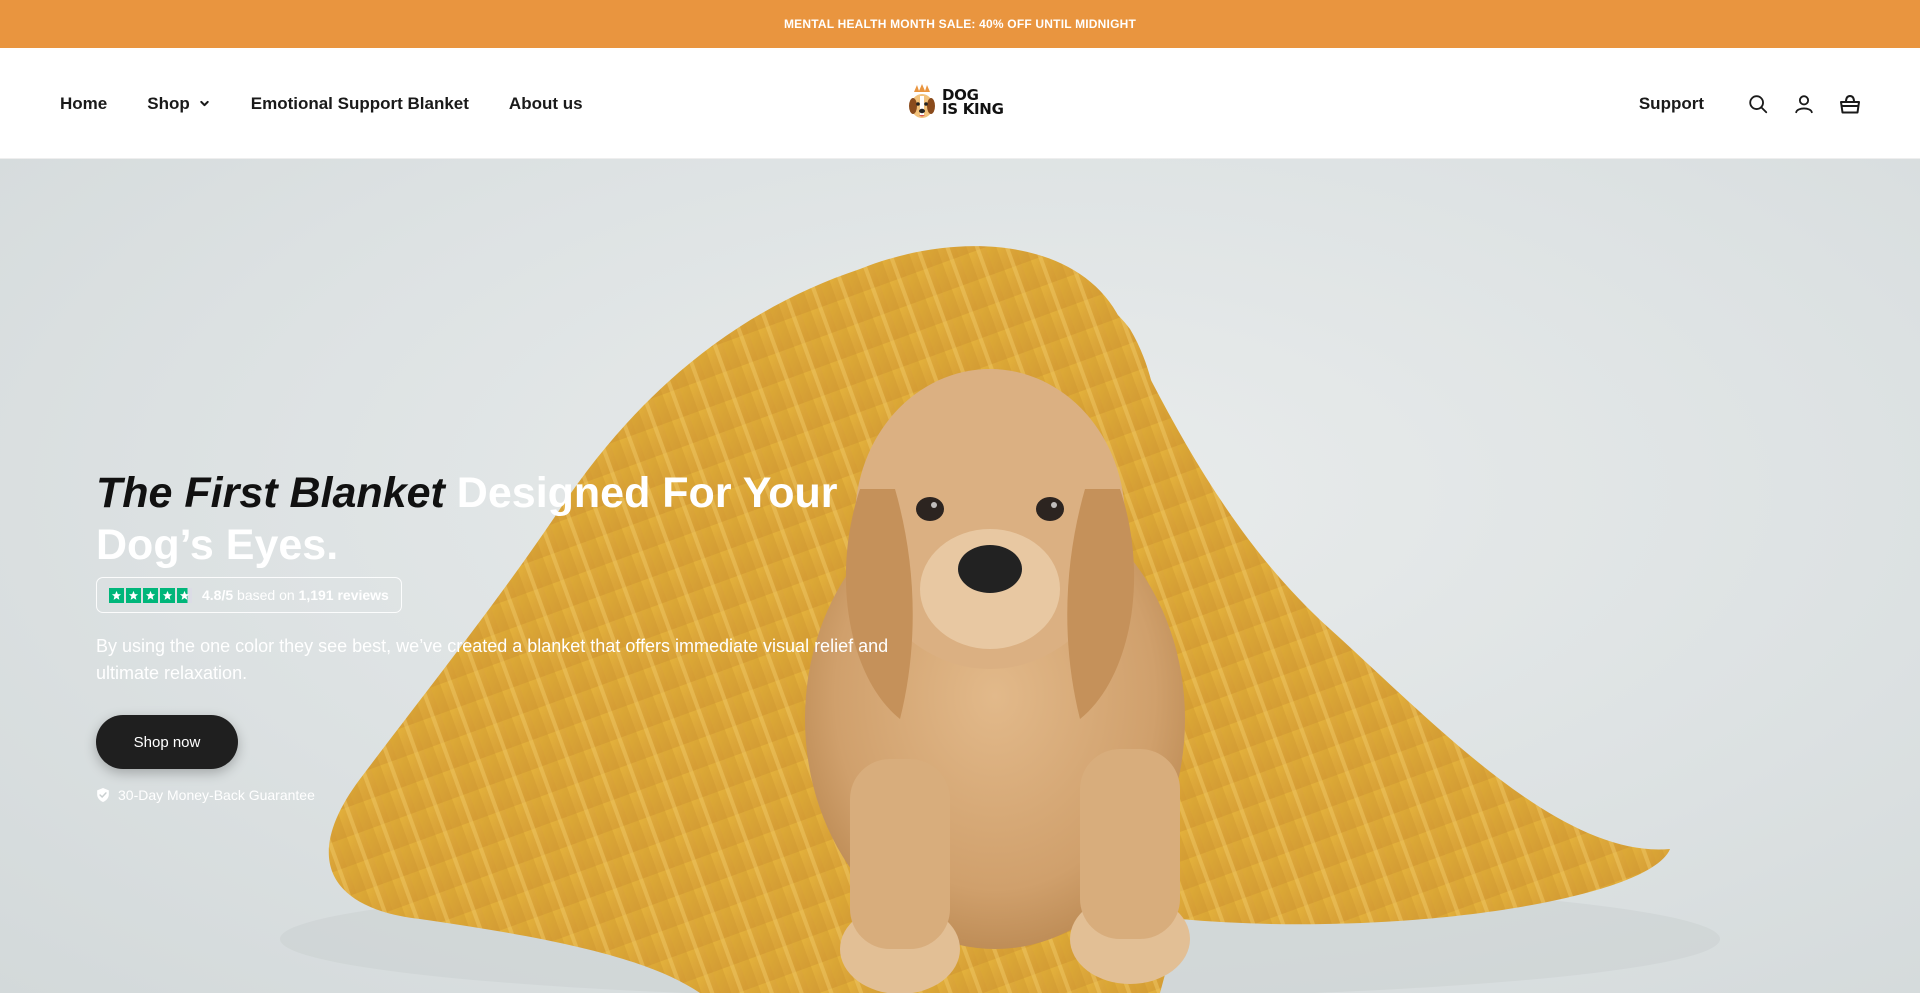  Describe the element at coordinates (1758, 104) in the screenshot. I see `search-icon` at that location.